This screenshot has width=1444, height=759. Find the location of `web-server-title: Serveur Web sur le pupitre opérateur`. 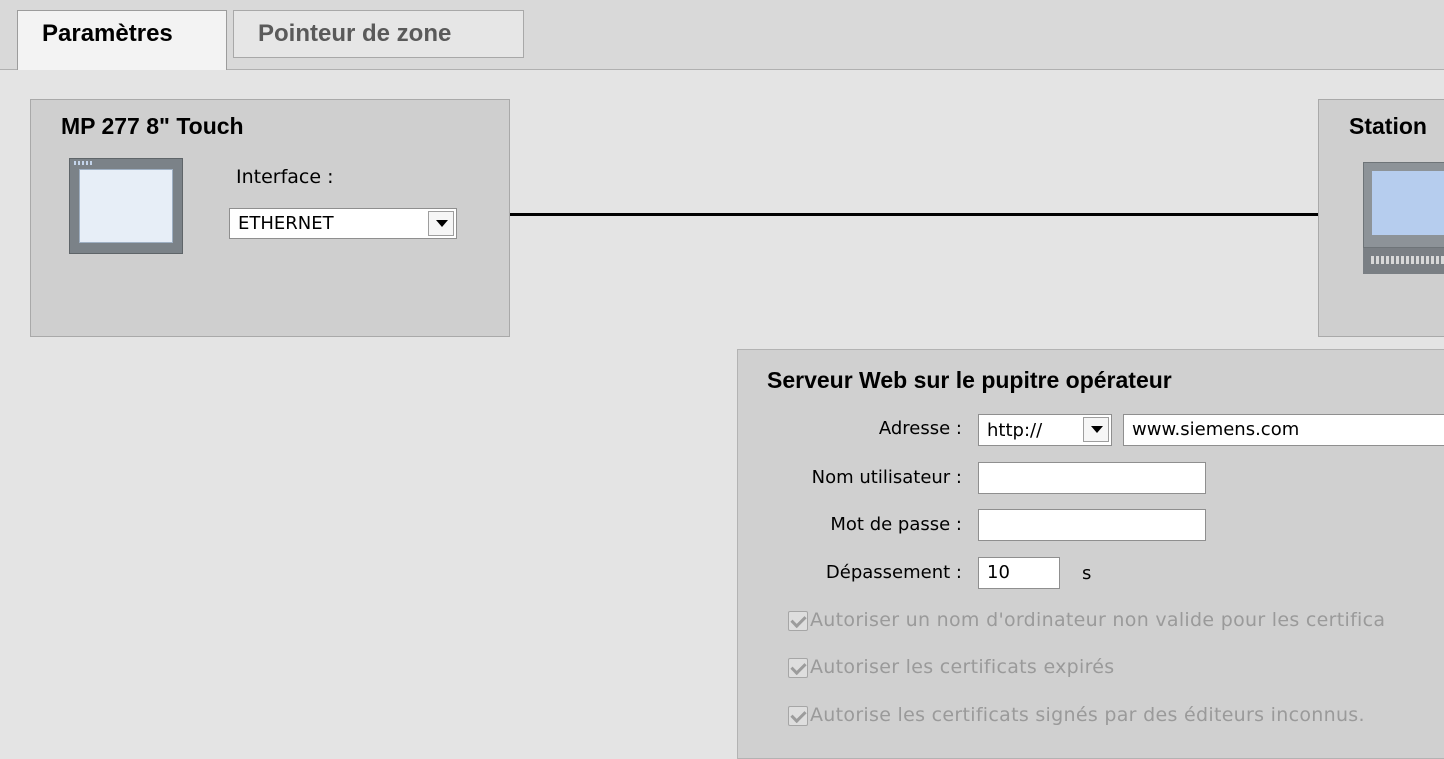

web-server-title: Serveur Web sur le pupitre opérateur is located at coordinates (969, 380).